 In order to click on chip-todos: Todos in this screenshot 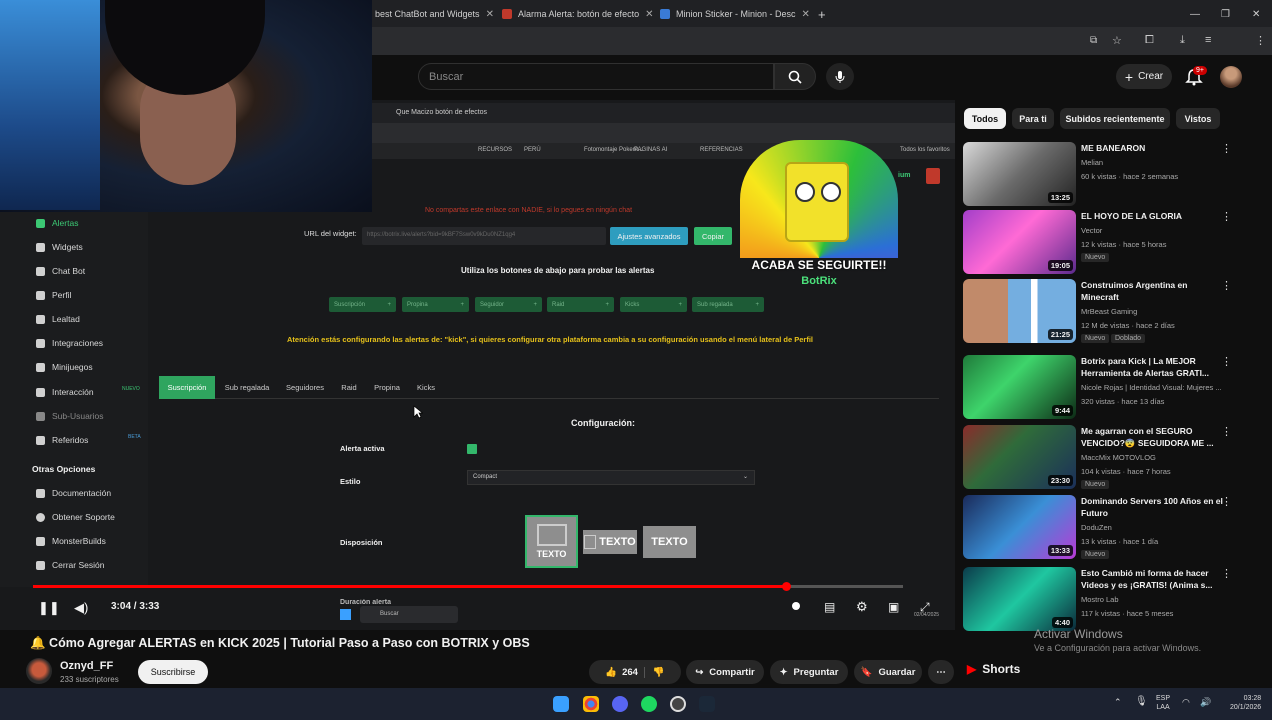, I will do `click(985, 118)`.